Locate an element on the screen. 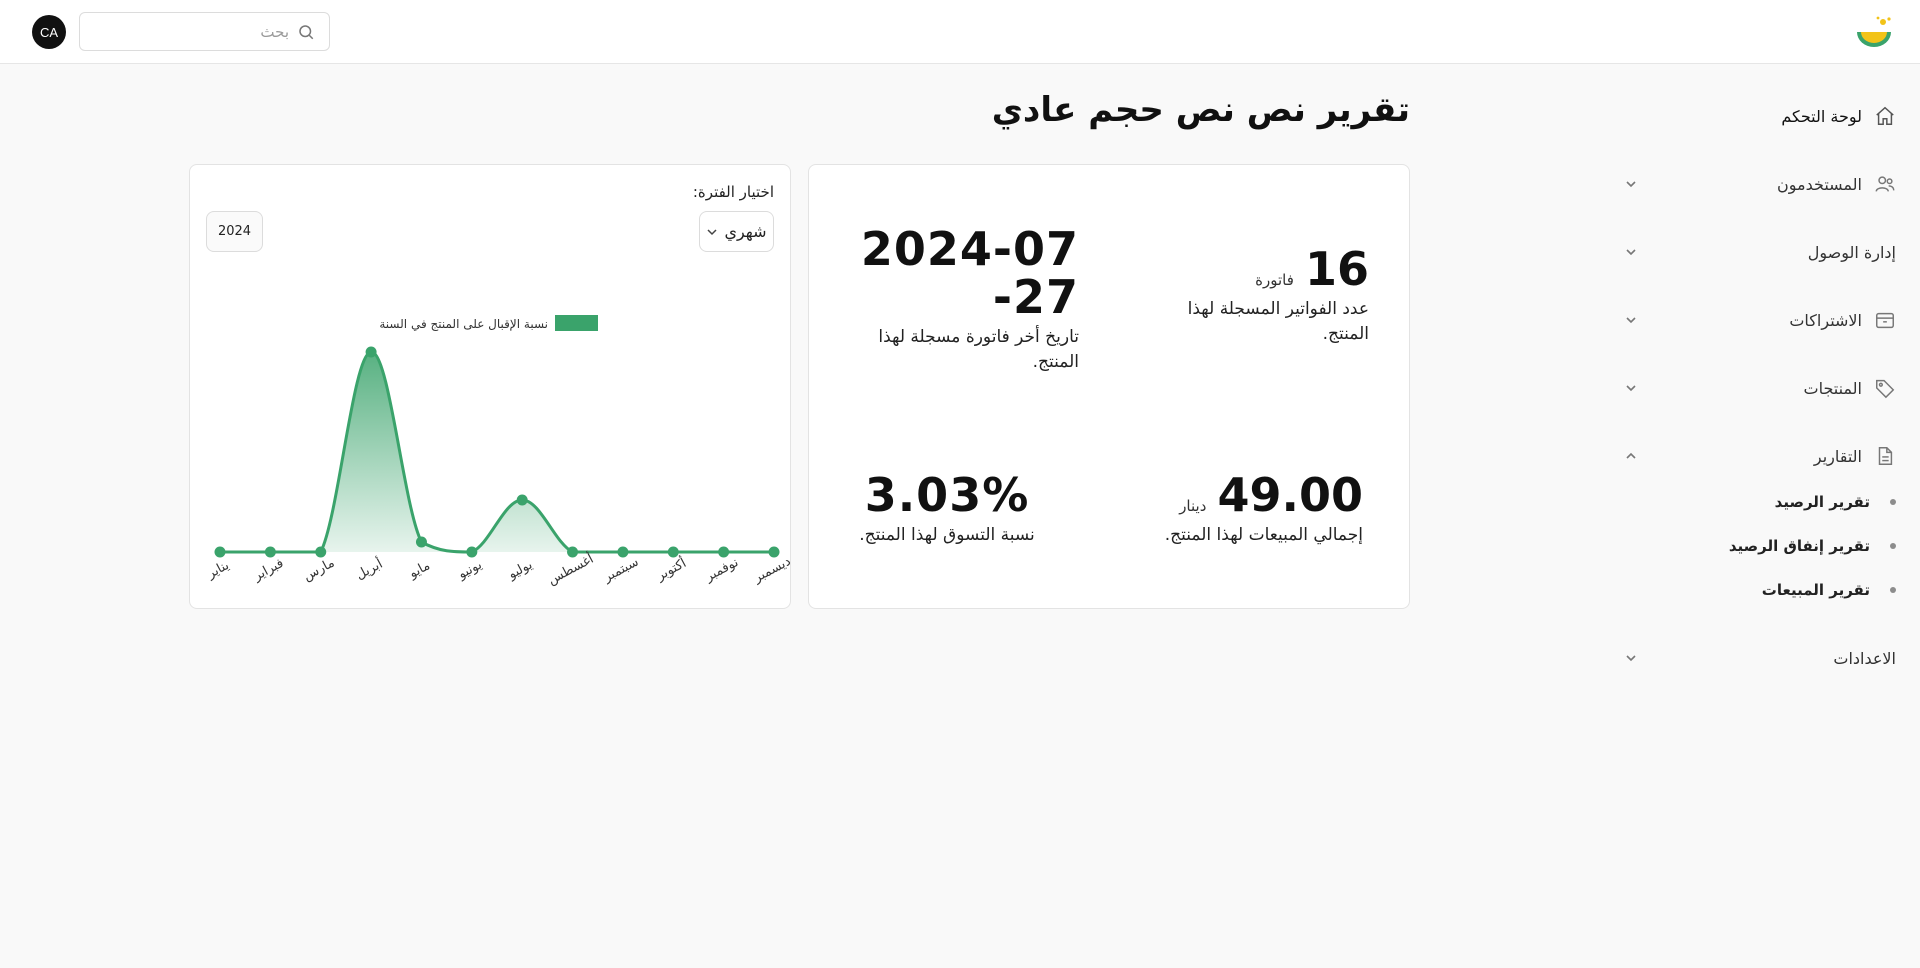 The height and width of the screenshot is (968, 1920). chevron-up-icon is located at coordinates (1631, 455).